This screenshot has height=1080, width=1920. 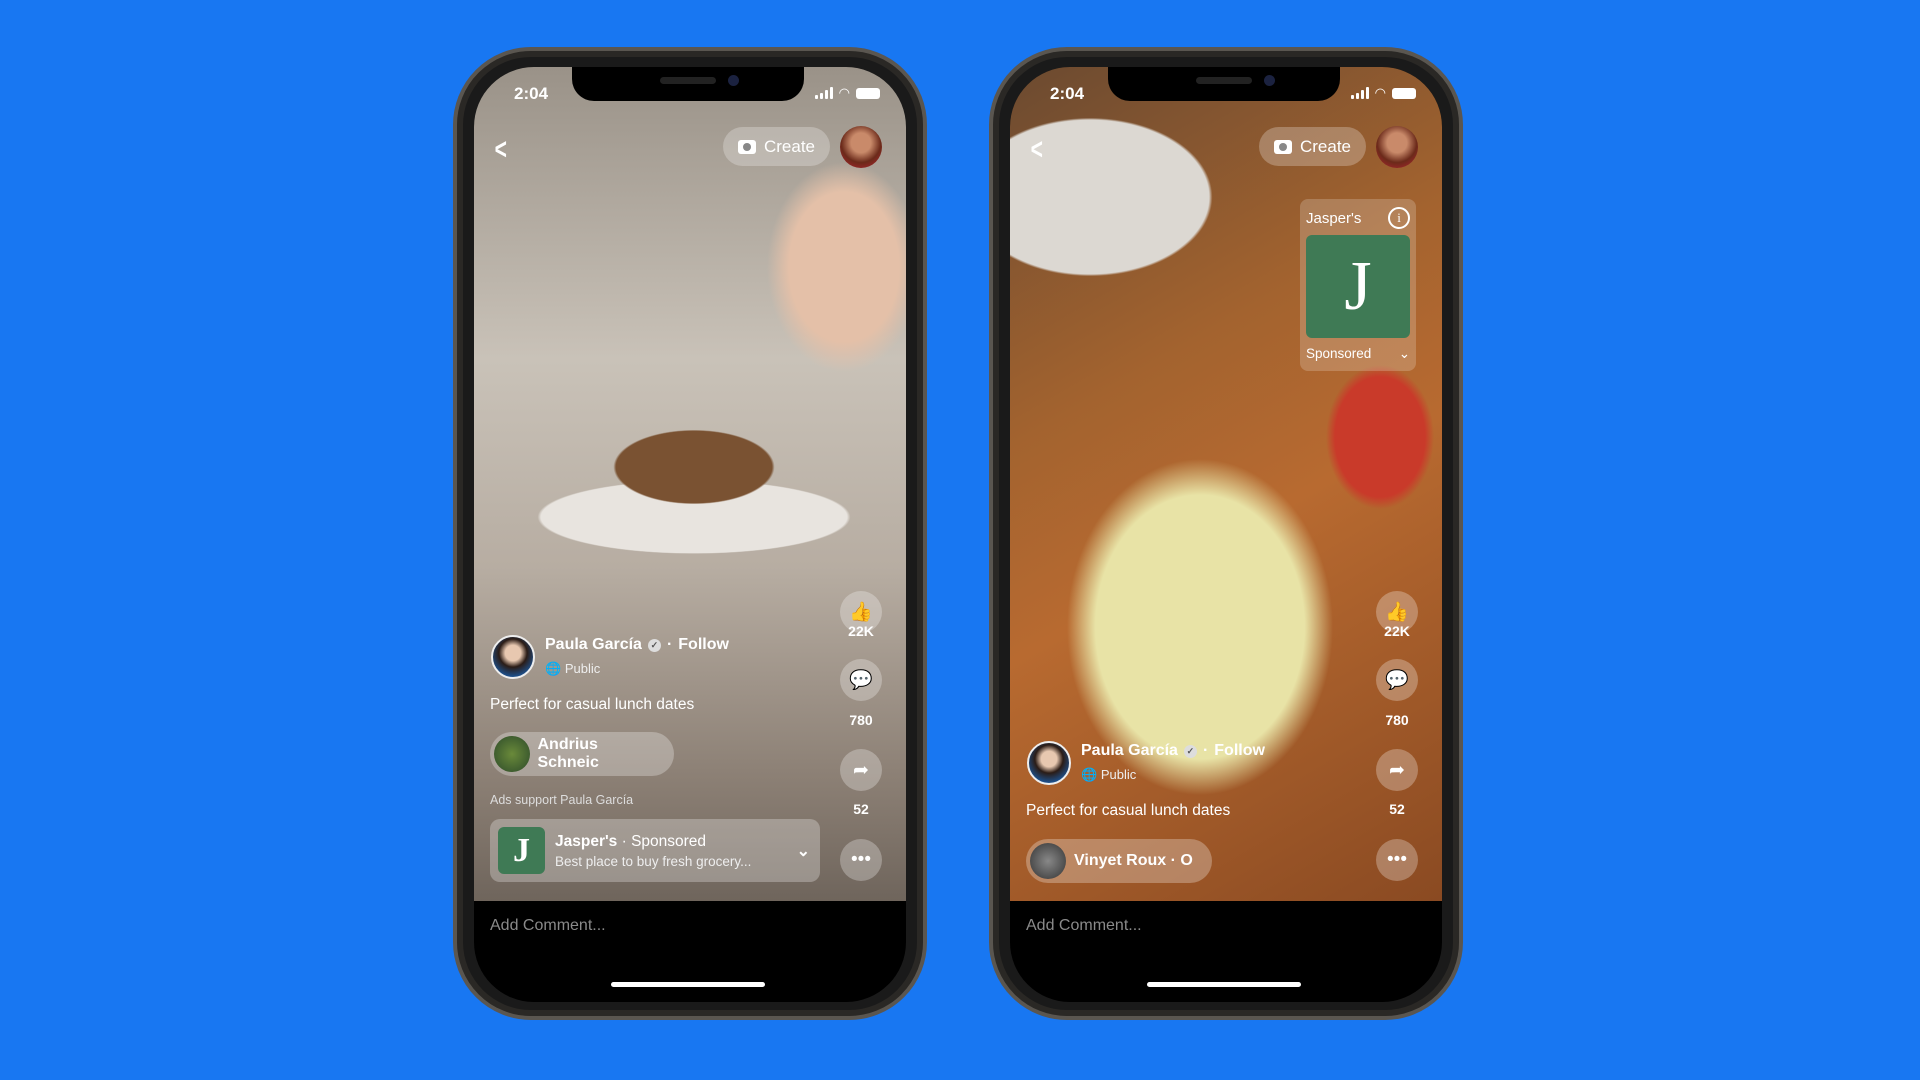 I want to click on jaspers-ad-image: J, so click(x=1358, y=286).